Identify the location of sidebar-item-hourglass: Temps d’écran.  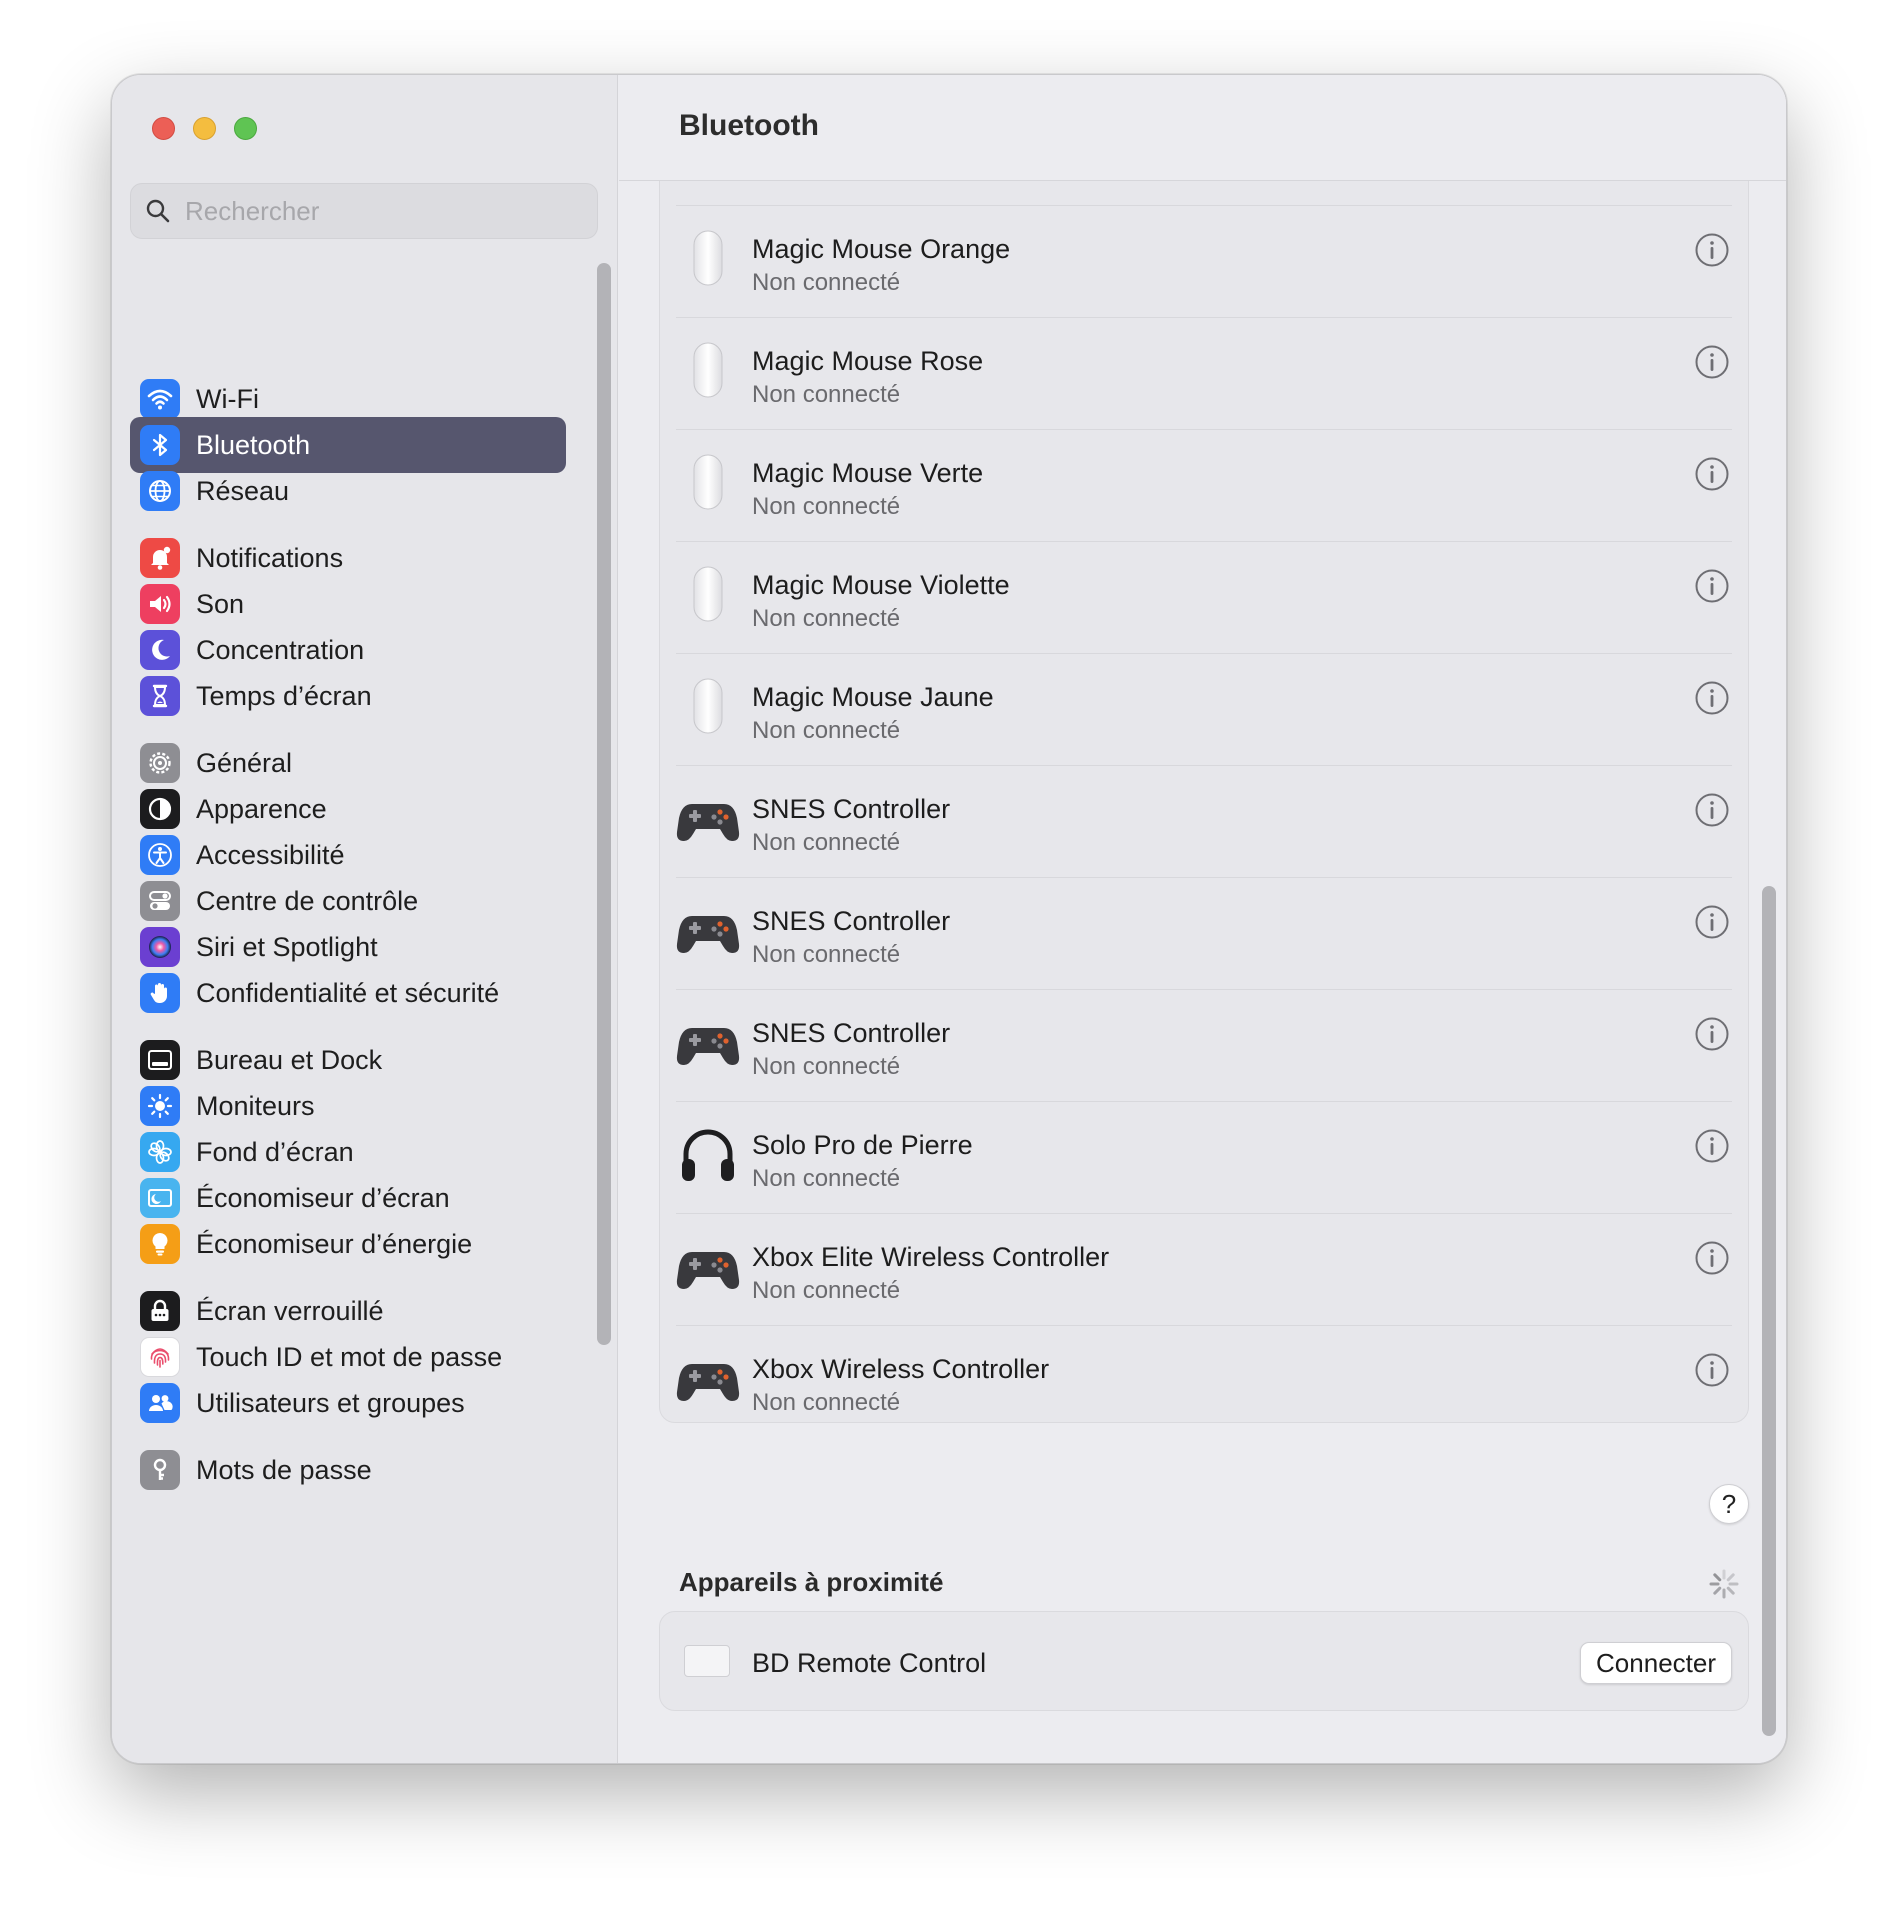
(348, 696).